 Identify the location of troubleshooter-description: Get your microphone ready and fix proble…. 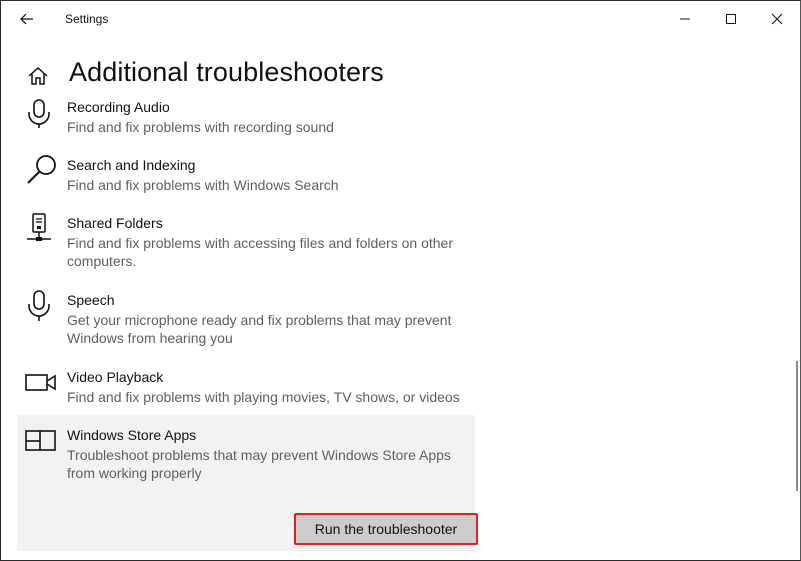
(259, 329).